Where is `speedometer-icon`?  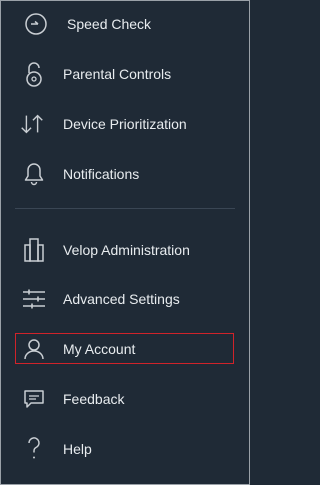
speedometer-icon is located at coordinates (36, 24).